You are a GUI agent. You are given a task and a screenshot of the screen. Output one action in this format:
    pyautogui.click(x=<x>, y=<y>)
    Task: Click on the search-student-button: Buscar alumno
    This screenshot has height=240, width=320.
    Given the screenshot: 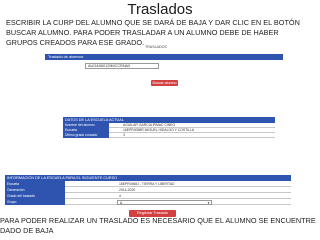 What is the action you would take?
    pyautogui.click(x=164, y=83)
    